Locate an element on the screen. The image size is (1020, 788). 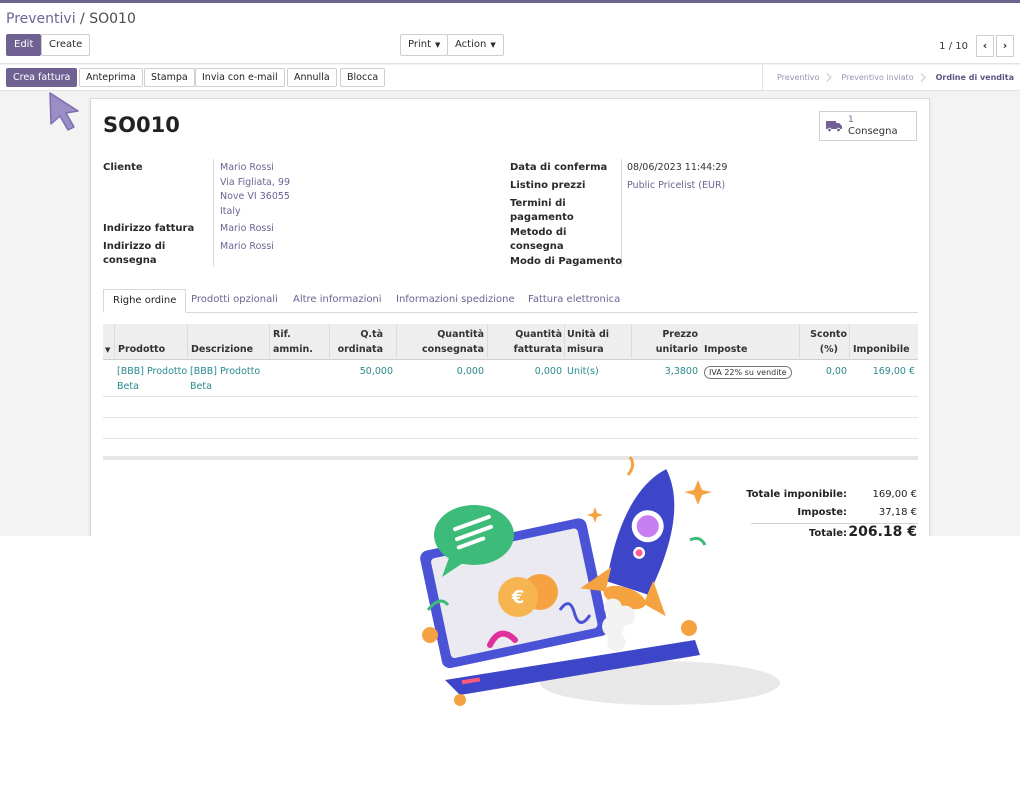
col-unita-2: misura is located at coordinates (585, 349).